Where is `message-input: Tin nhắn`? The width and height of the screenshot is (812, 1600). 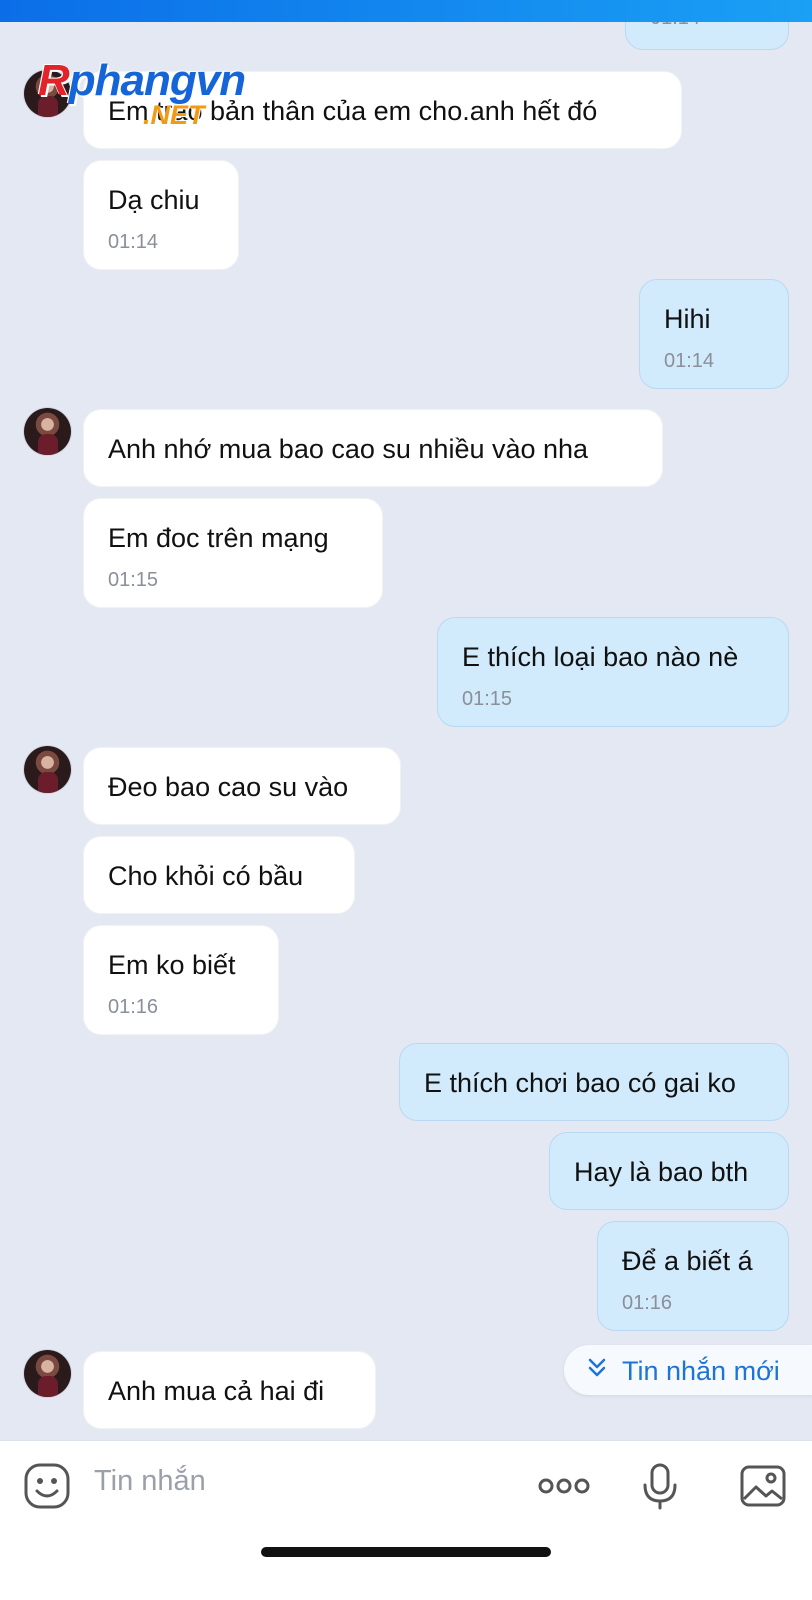 message-input: Tin nhắn is located at coordinates (150, 1481).